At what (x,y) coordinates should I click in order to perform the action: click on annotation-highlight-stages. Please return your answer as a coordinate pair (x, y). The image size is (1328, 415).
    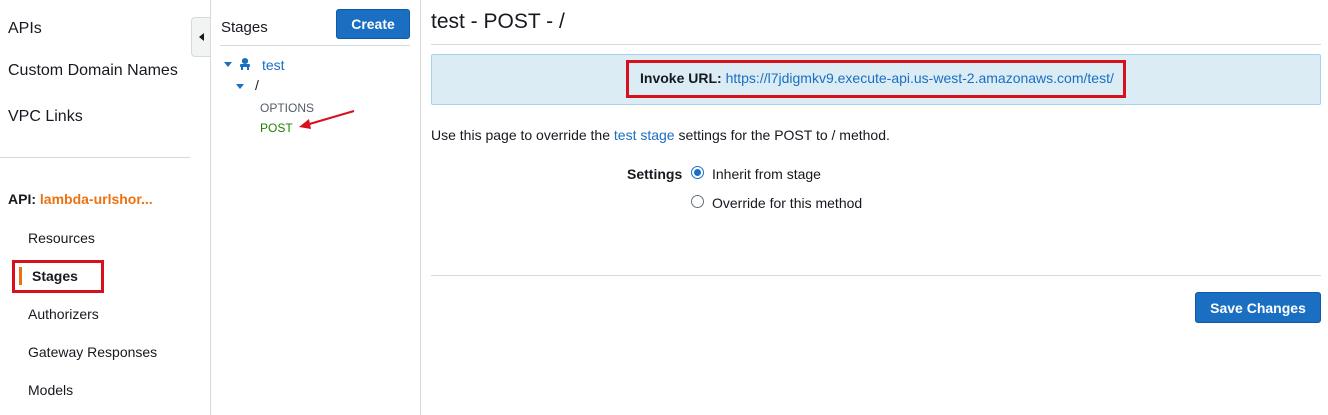
    Looking at the image, I should click on (58, 276).